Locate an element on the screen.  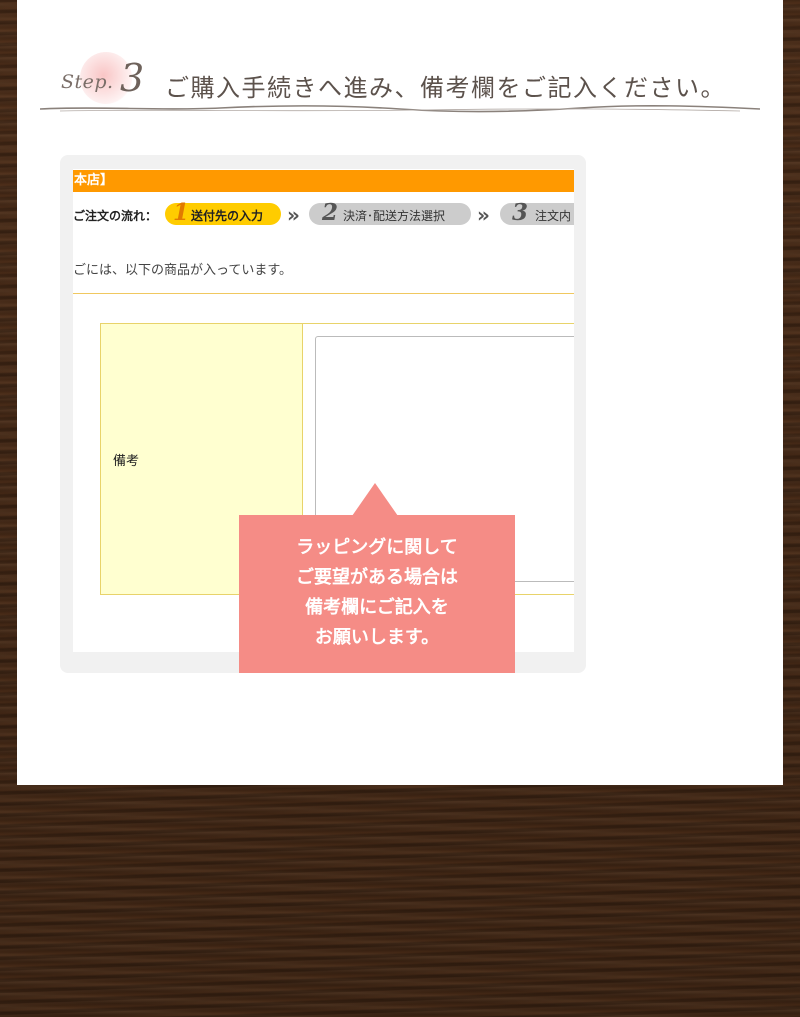
callout-line: ご要望がある場合は is located at coordinates (377, 577).